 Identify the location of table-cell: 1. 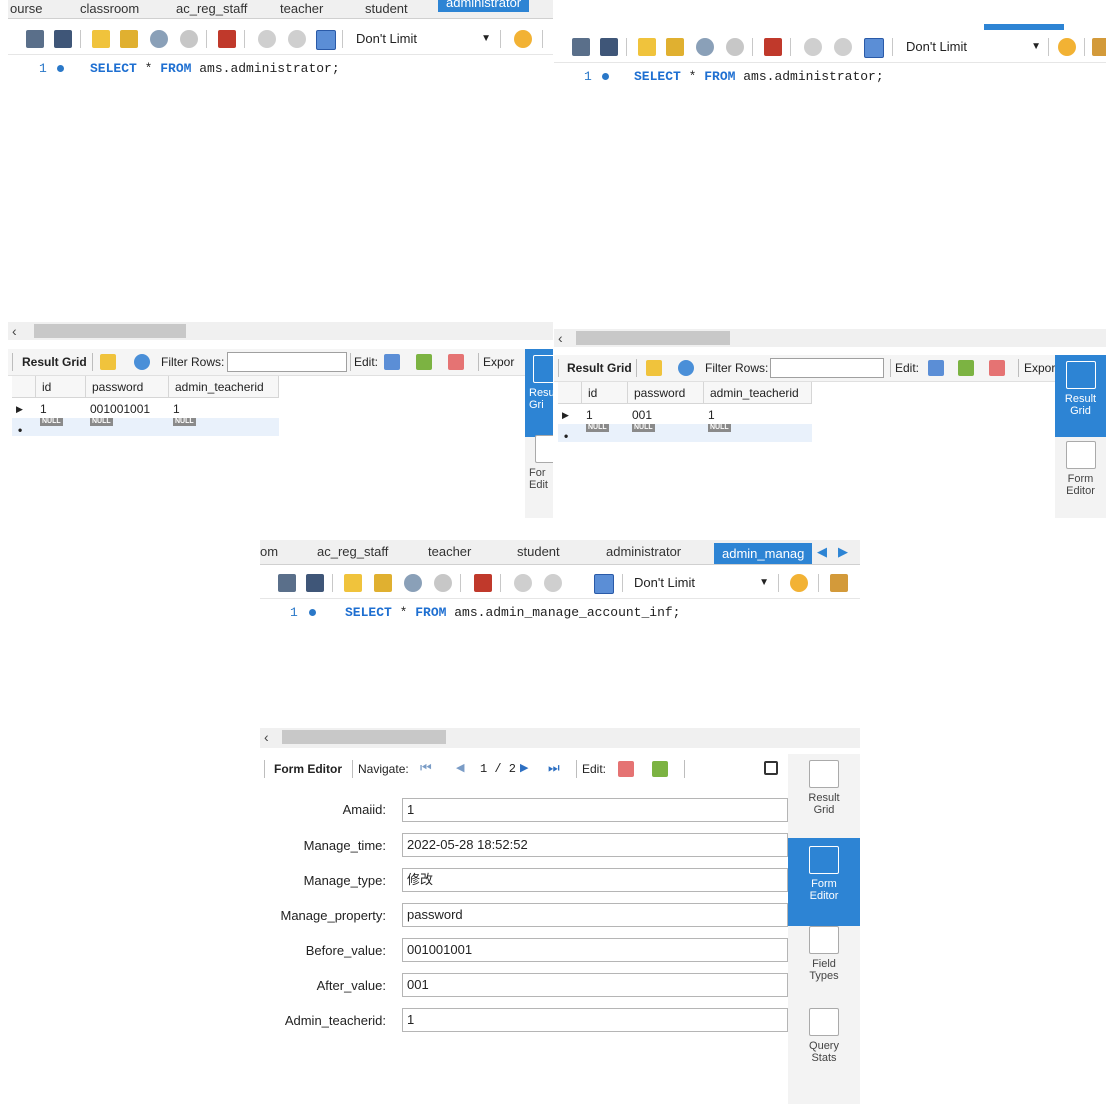
(605, 415).